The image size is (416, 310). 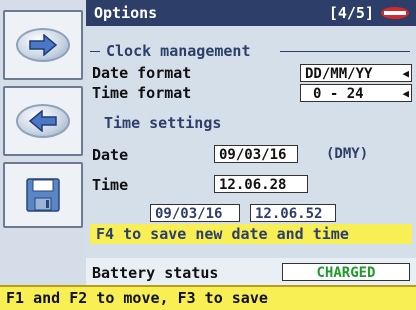 I want to click on page-title: Options, so click(x=126, y=13).